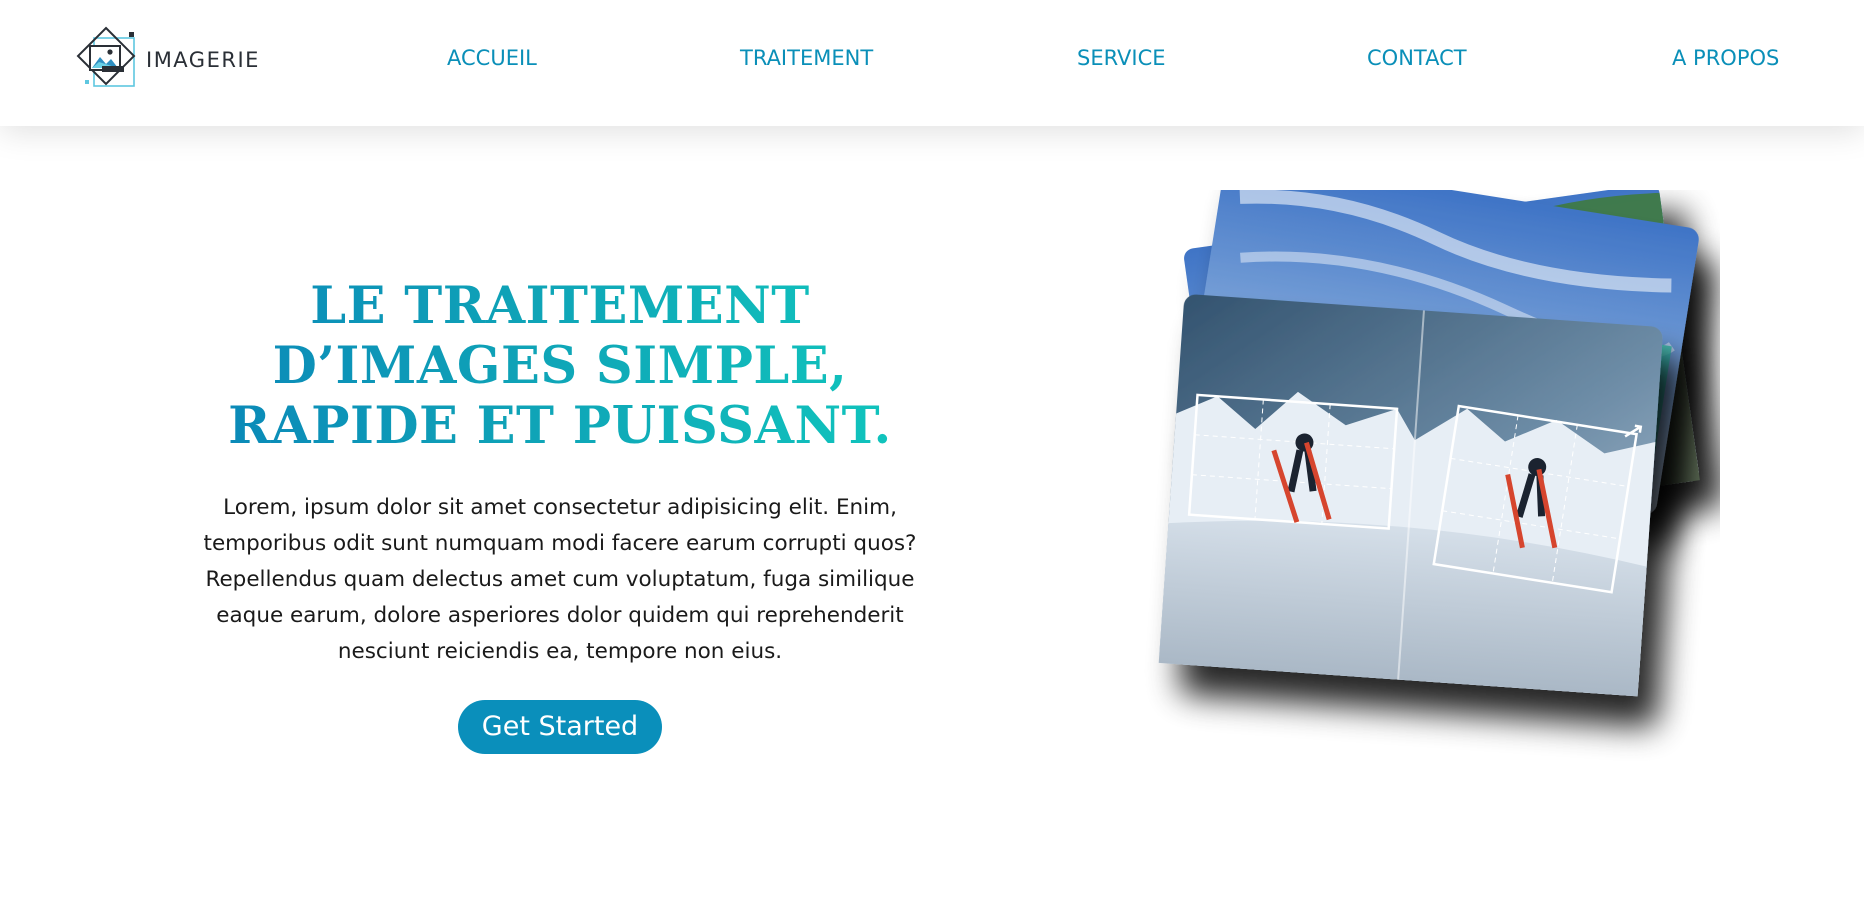 This screenshot has height=921, width=1864. What do you see at coordinates (492, 58) in the screenshot?
I see `nav-accueil: ACCUEIL` at bounding box center [492, 58].